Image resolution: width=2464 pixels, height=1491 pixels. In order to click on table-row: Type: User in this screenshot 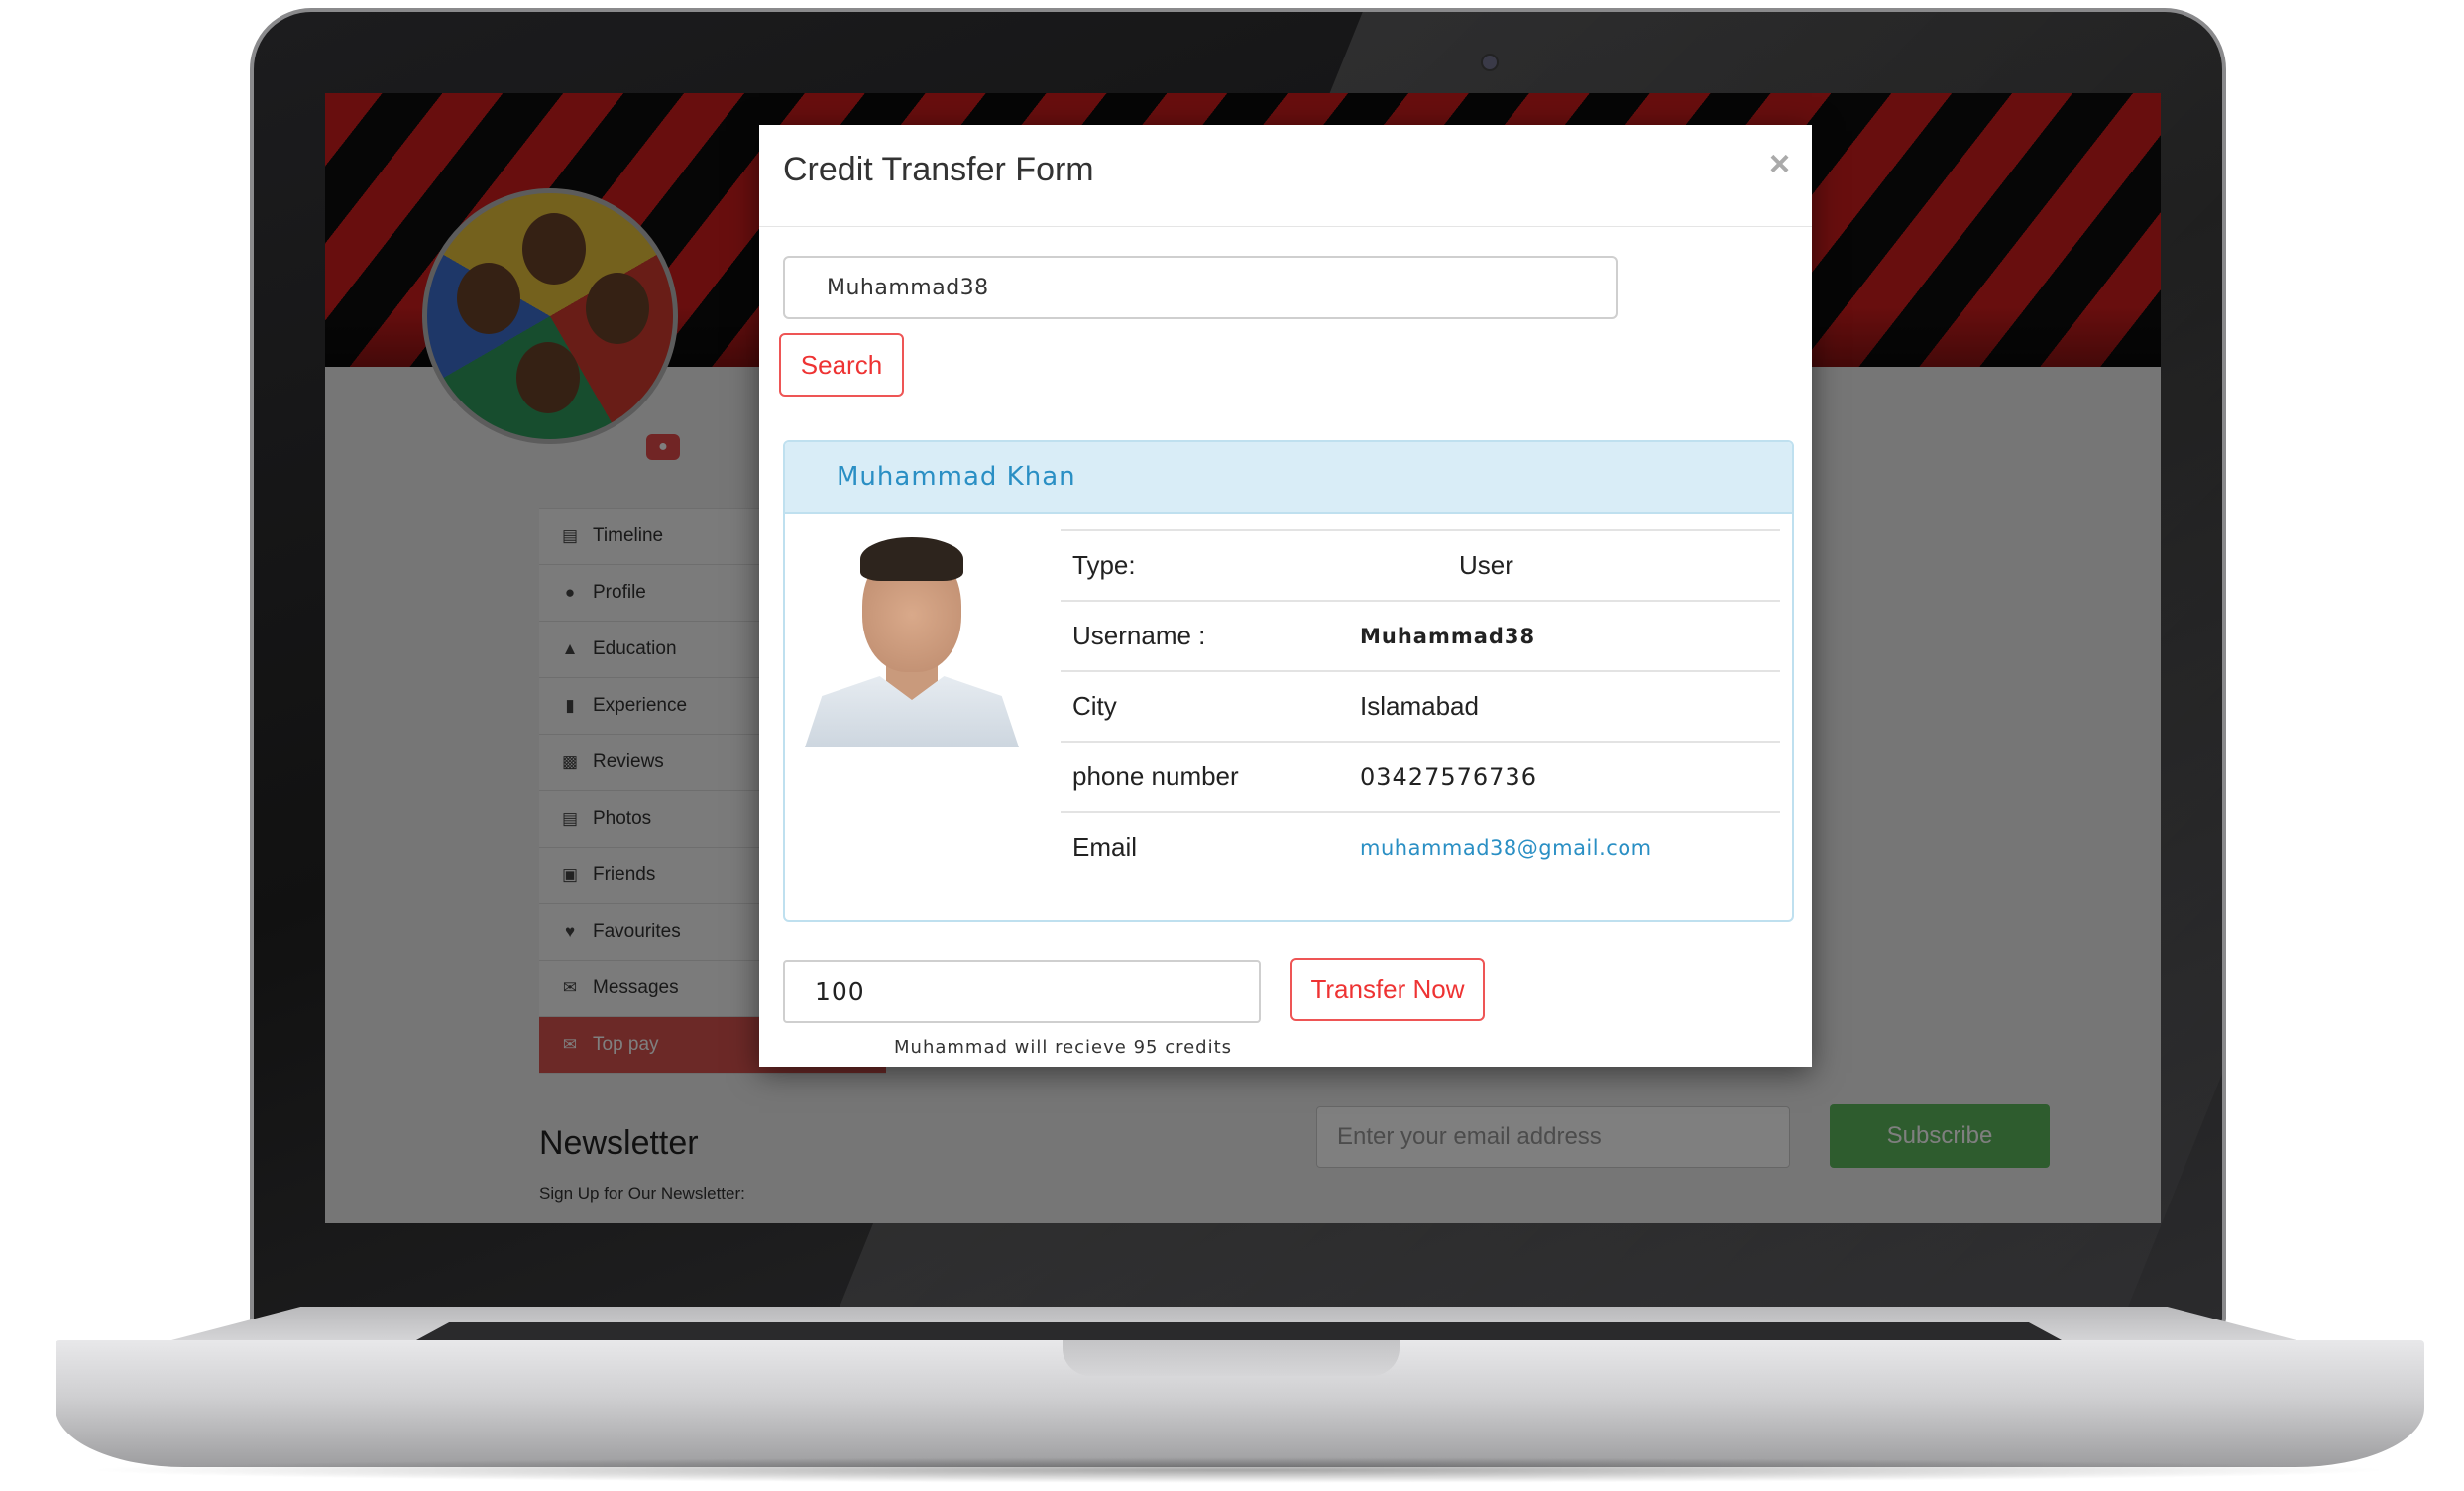, I will do `click(1420, 565)`.